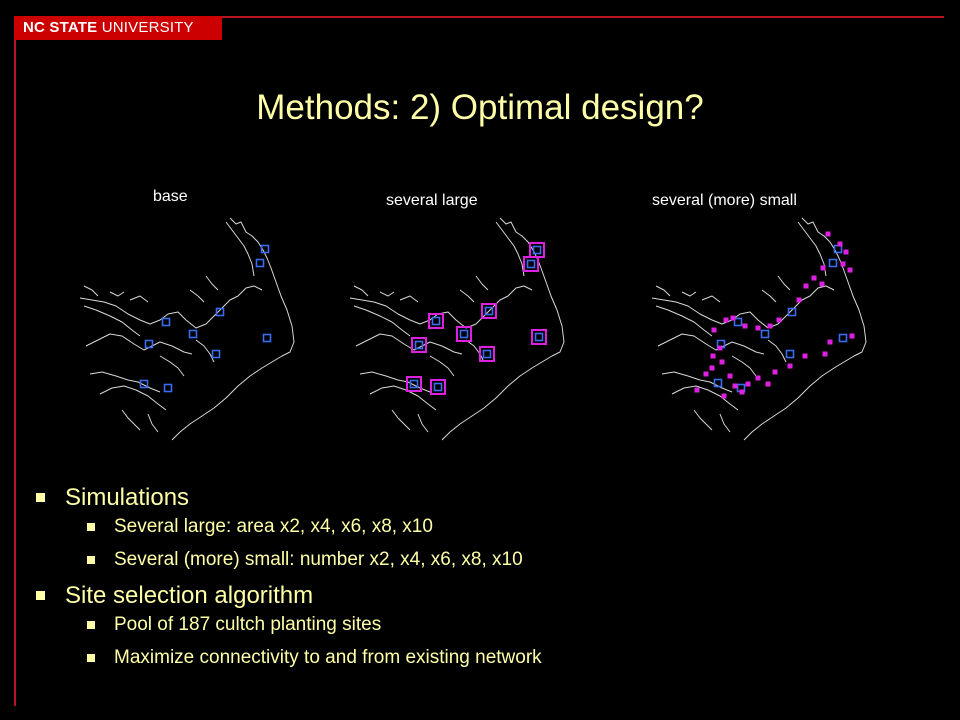 This screenshot has width=960, height=720. Describe the element at coordinates (457, 329) in the screenshot. I see `map-several-large` at that location.